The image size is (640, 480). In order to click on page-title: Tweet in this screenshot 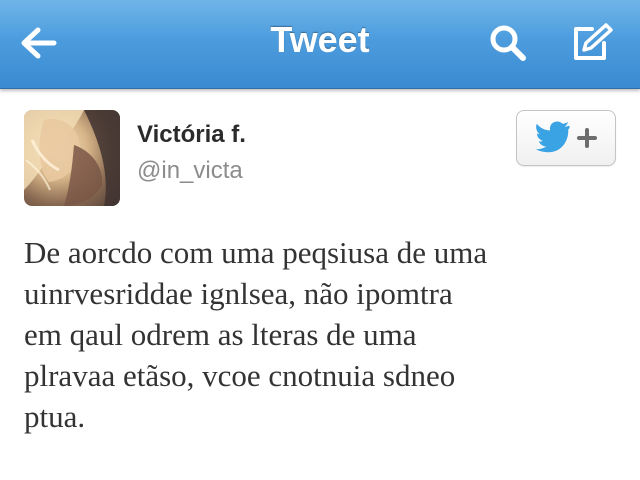, I will do `click(320, 39)`.